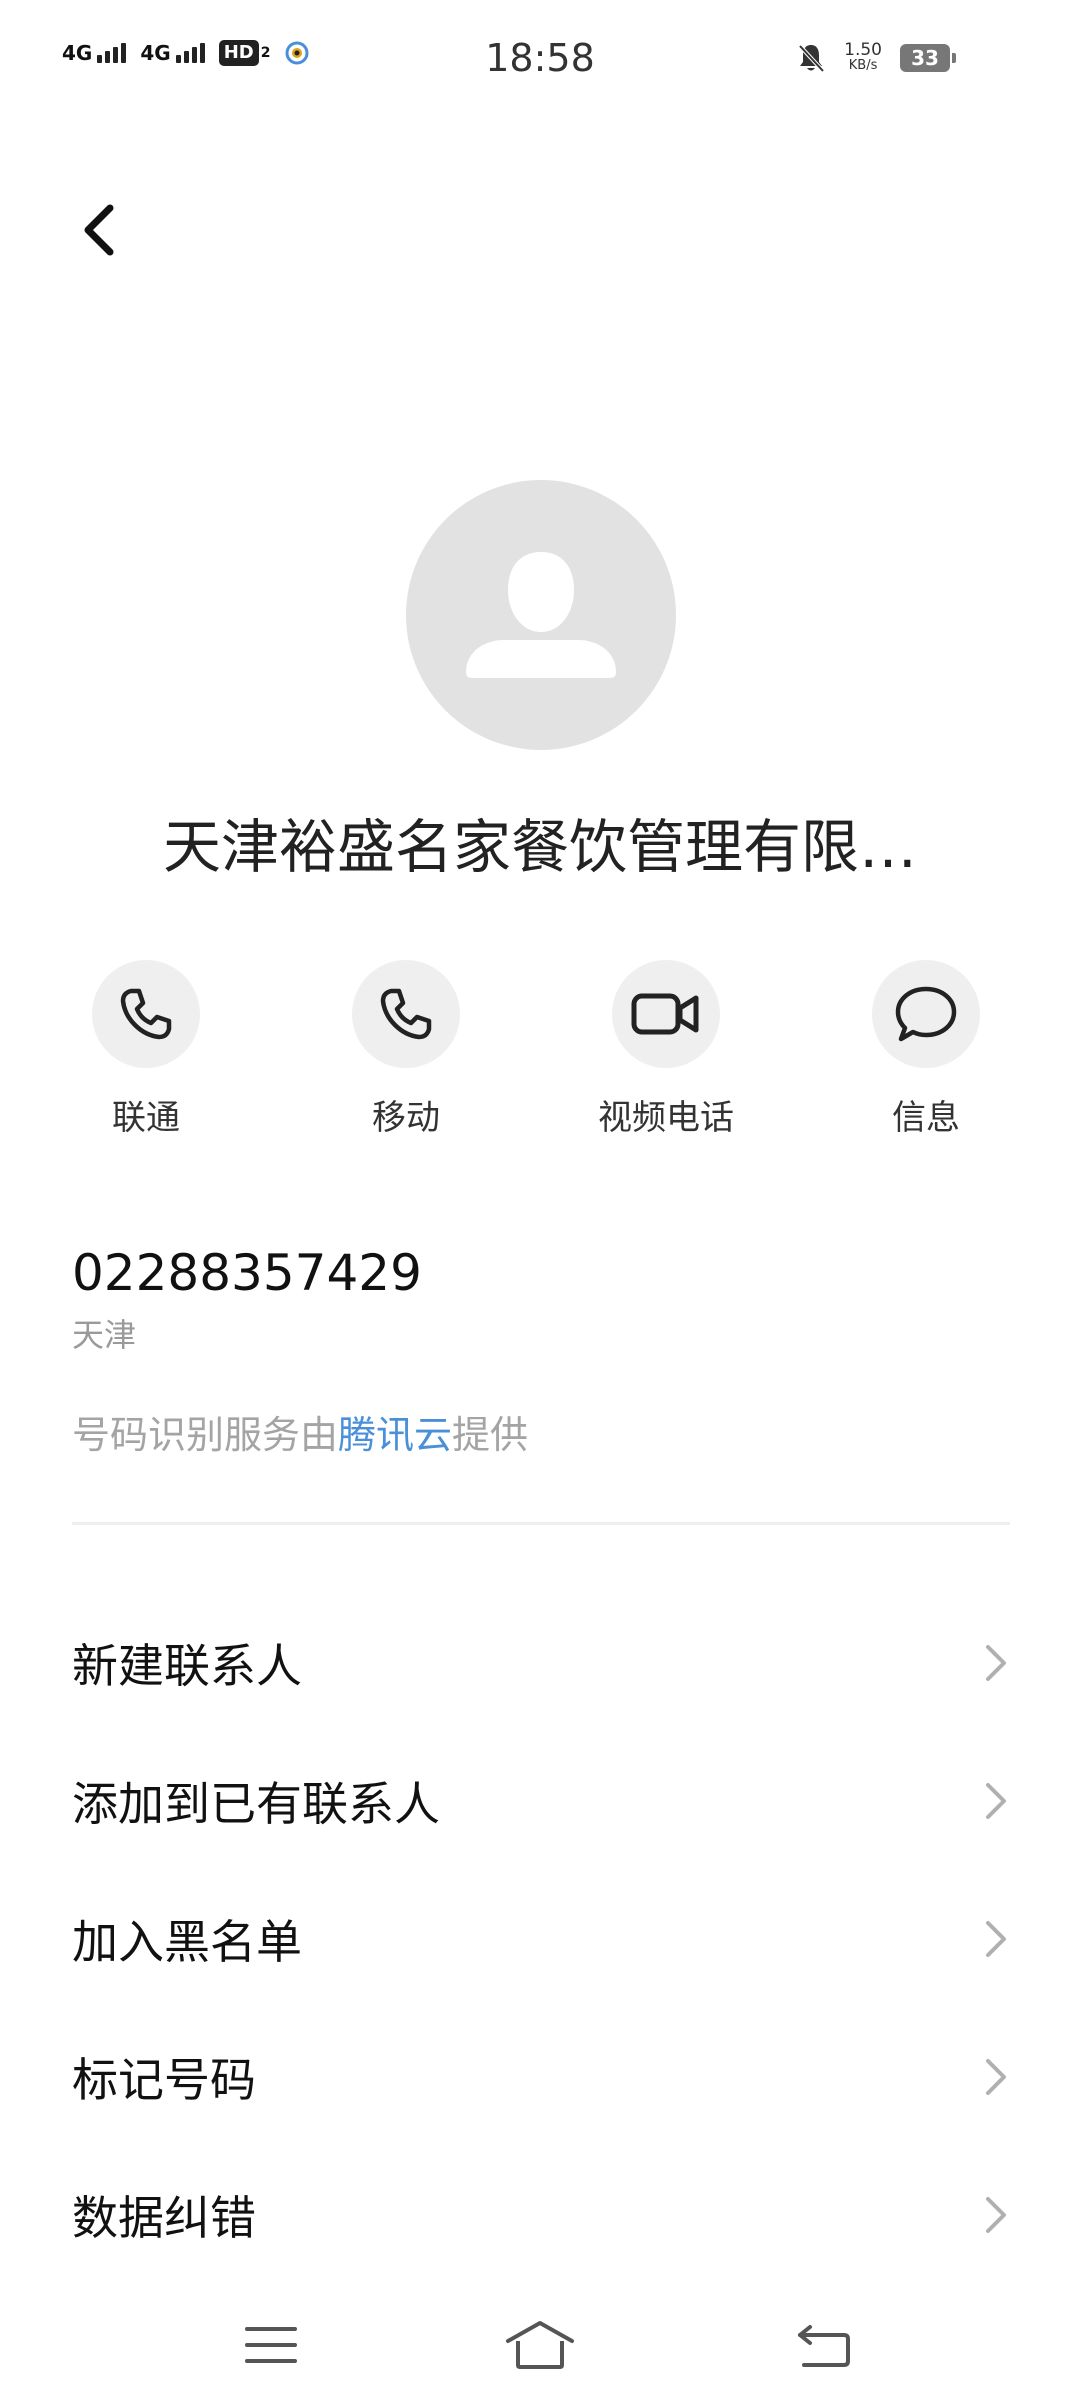 The width and height of the screenshot is (1080, 2400). I want to click on message-button: 信息, so click(926, 1049).